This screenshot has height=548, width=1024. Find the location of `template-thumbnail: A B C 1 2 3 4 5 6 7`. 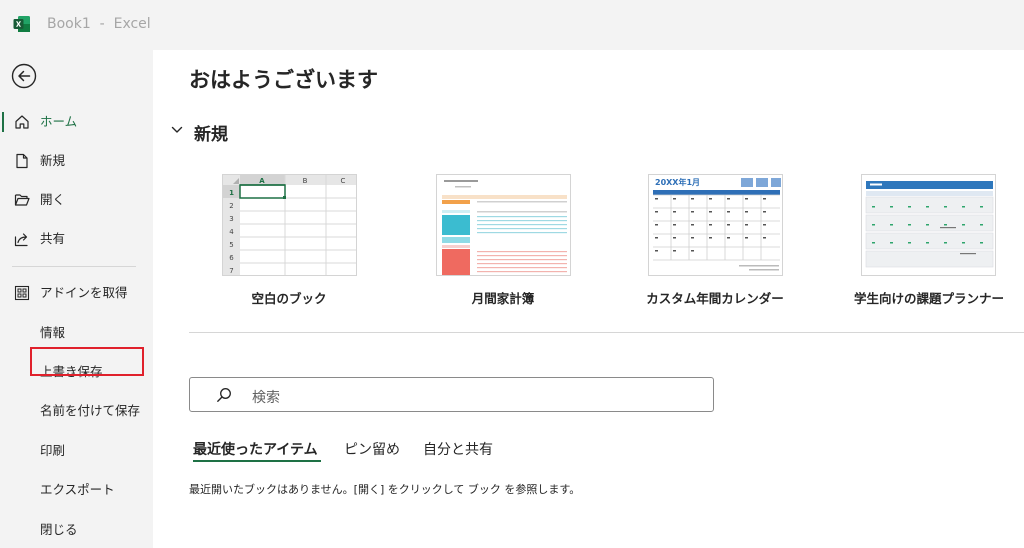

template-thumbnail: A B C 1 2 3 4 5 6 7 is located at coordinates (289, 225).